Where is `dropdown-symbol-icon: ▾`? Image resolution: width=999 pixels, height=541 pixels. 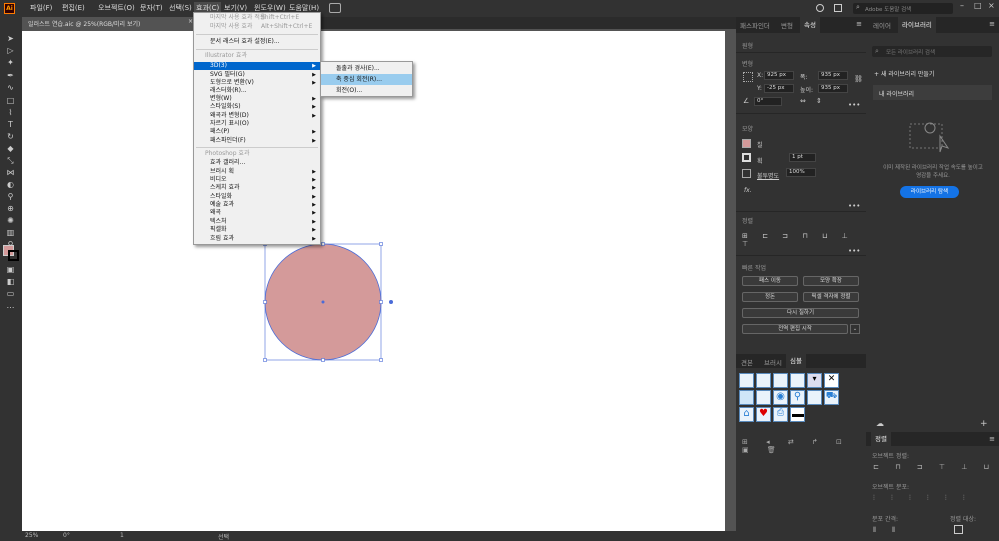
dropdown-symbol-icon: ▾ is located at coordinates (814, 380).